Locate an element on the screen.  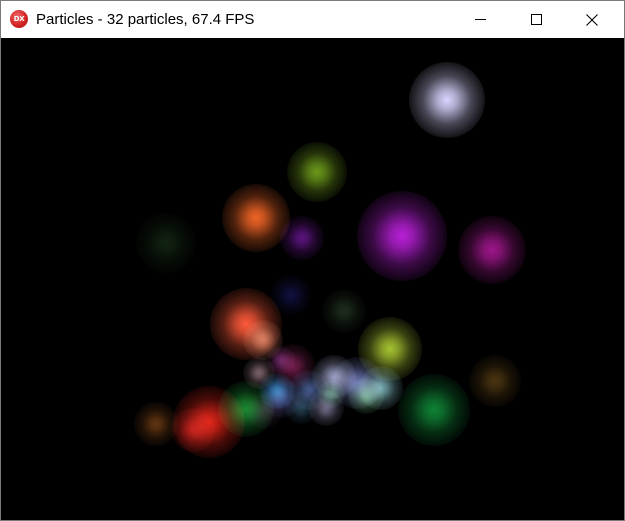
close-button is located at coordinates (592, 19).